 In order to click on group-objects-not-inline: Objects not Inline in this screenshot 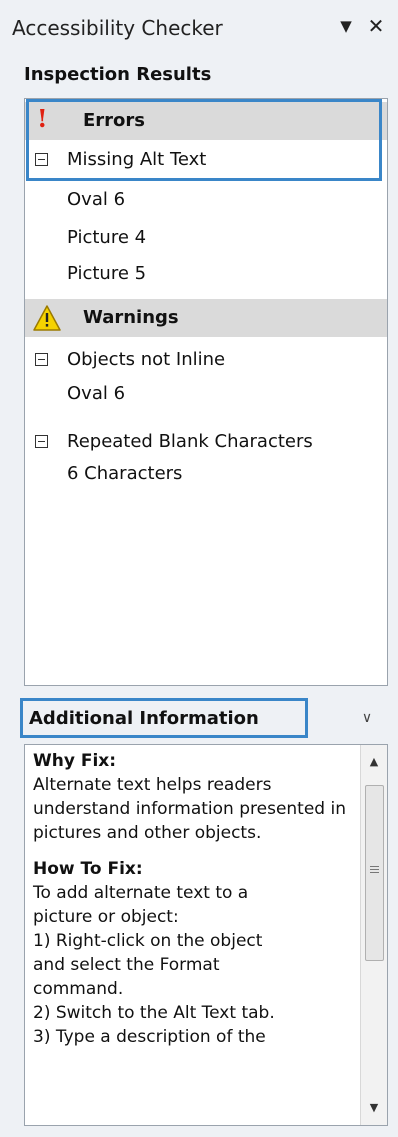, I will do `click(206, 361)`.